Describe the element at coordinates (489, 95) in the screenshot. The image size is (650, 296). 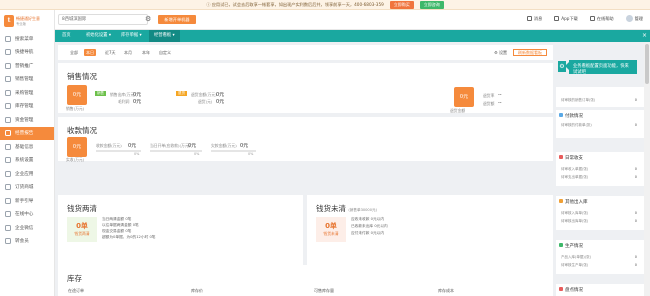
I see `return-rate-label: 退货率` at that location.